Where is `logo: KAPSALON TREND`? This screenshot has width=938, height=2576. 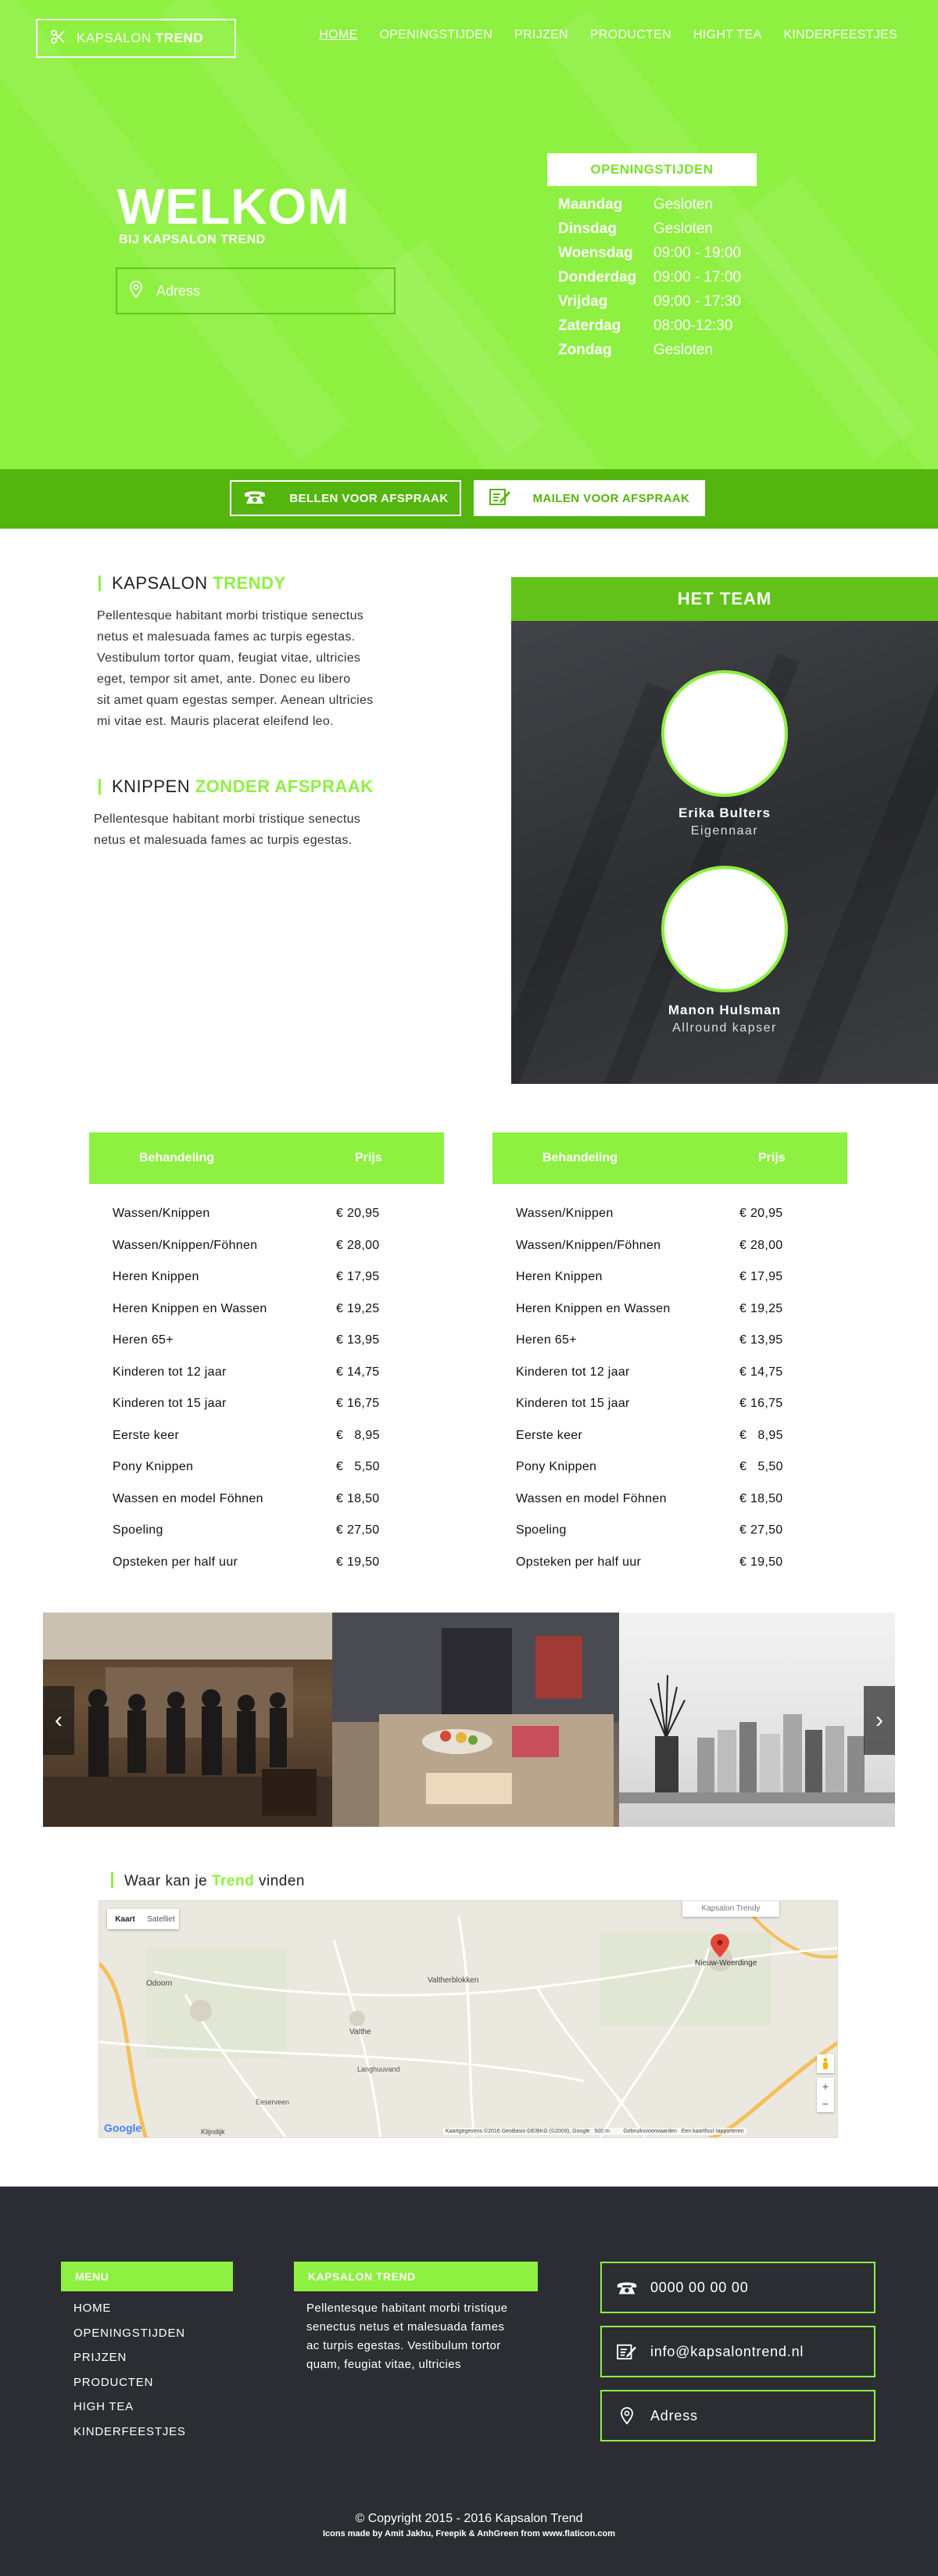
logo: KAPSALON TREND is located at coordinates (136, 38).